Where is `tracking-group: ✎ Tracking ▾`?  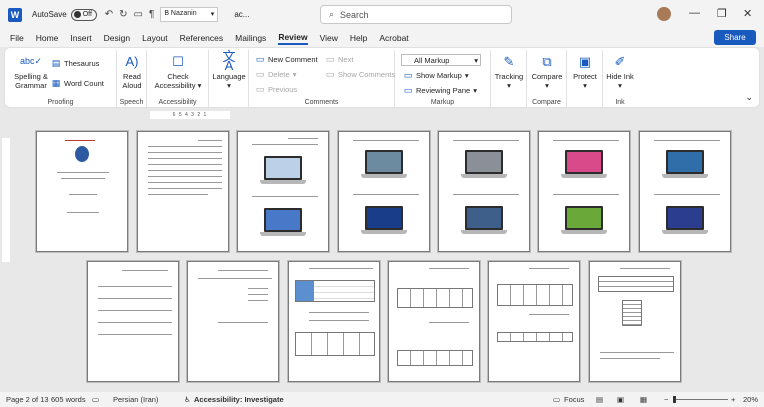 tracking-group: ✎ Tracking ▾ is located at coordinates (509, 78).